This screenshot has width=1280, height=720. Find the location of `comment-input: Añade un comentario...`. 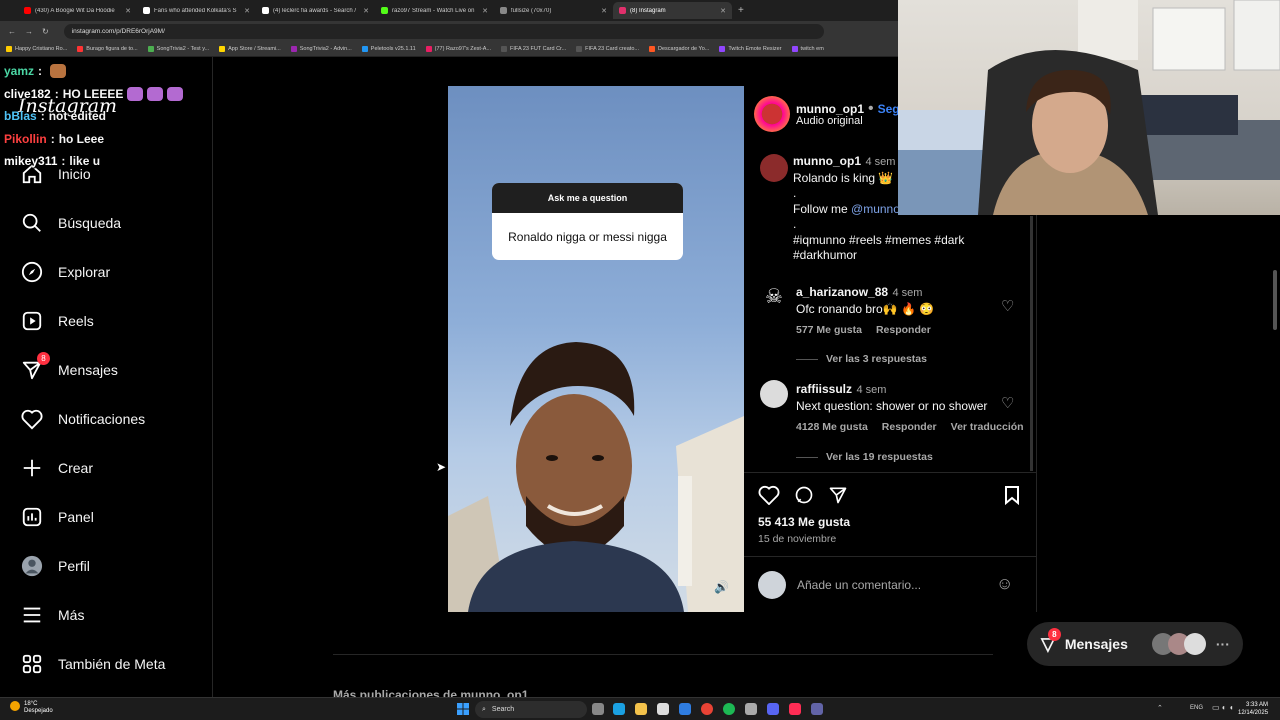

comment-input: Añade un comentario... is located at coordinates (859, 585).